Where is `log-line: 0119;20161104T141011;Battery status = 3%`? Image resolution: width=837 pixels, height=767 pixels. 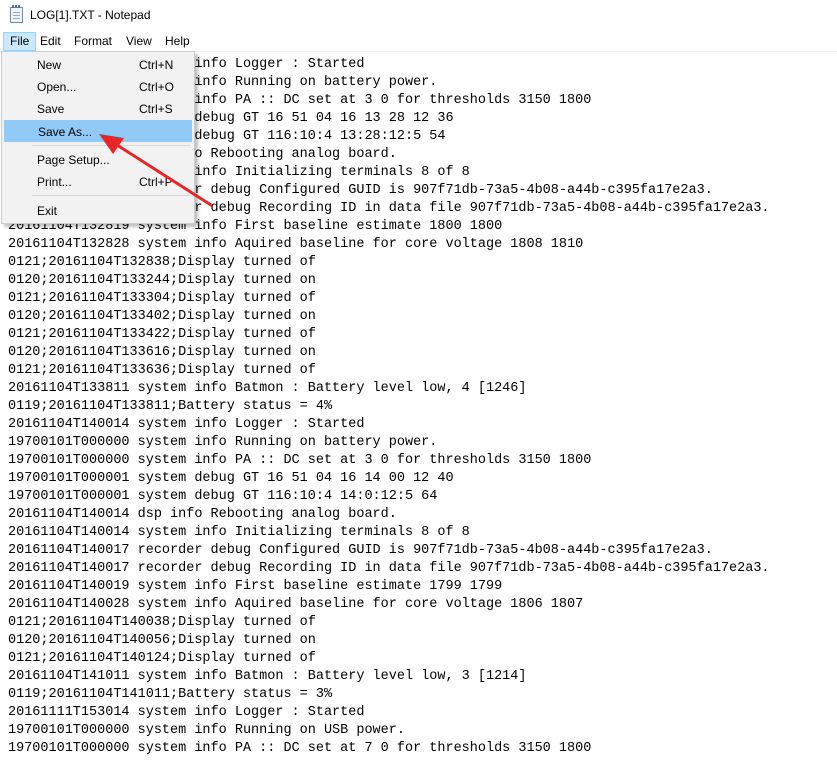 log-line: 0119;20161104T141011;Battery status = 3% is located at coordinates (170, 694).